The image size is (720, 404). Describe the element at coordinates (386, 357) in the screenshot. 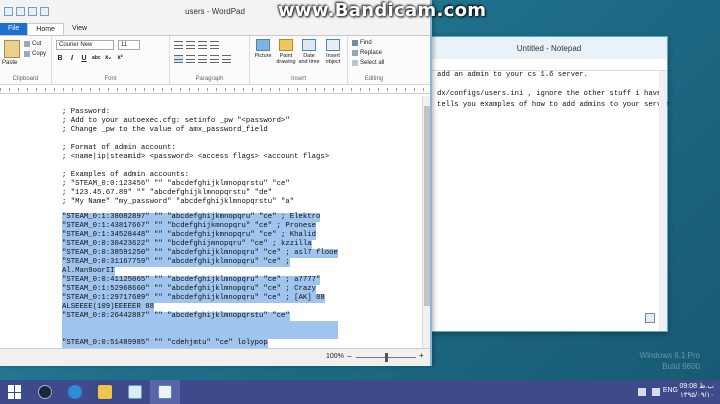

I see `zoom-slider-handle` at that location.